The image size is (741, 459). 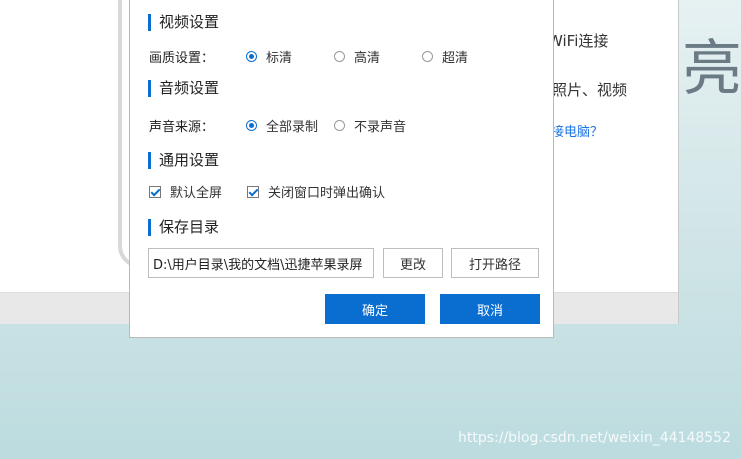 I want to click on quality-radio-fhd: 超清, so click(x=445, y=56).